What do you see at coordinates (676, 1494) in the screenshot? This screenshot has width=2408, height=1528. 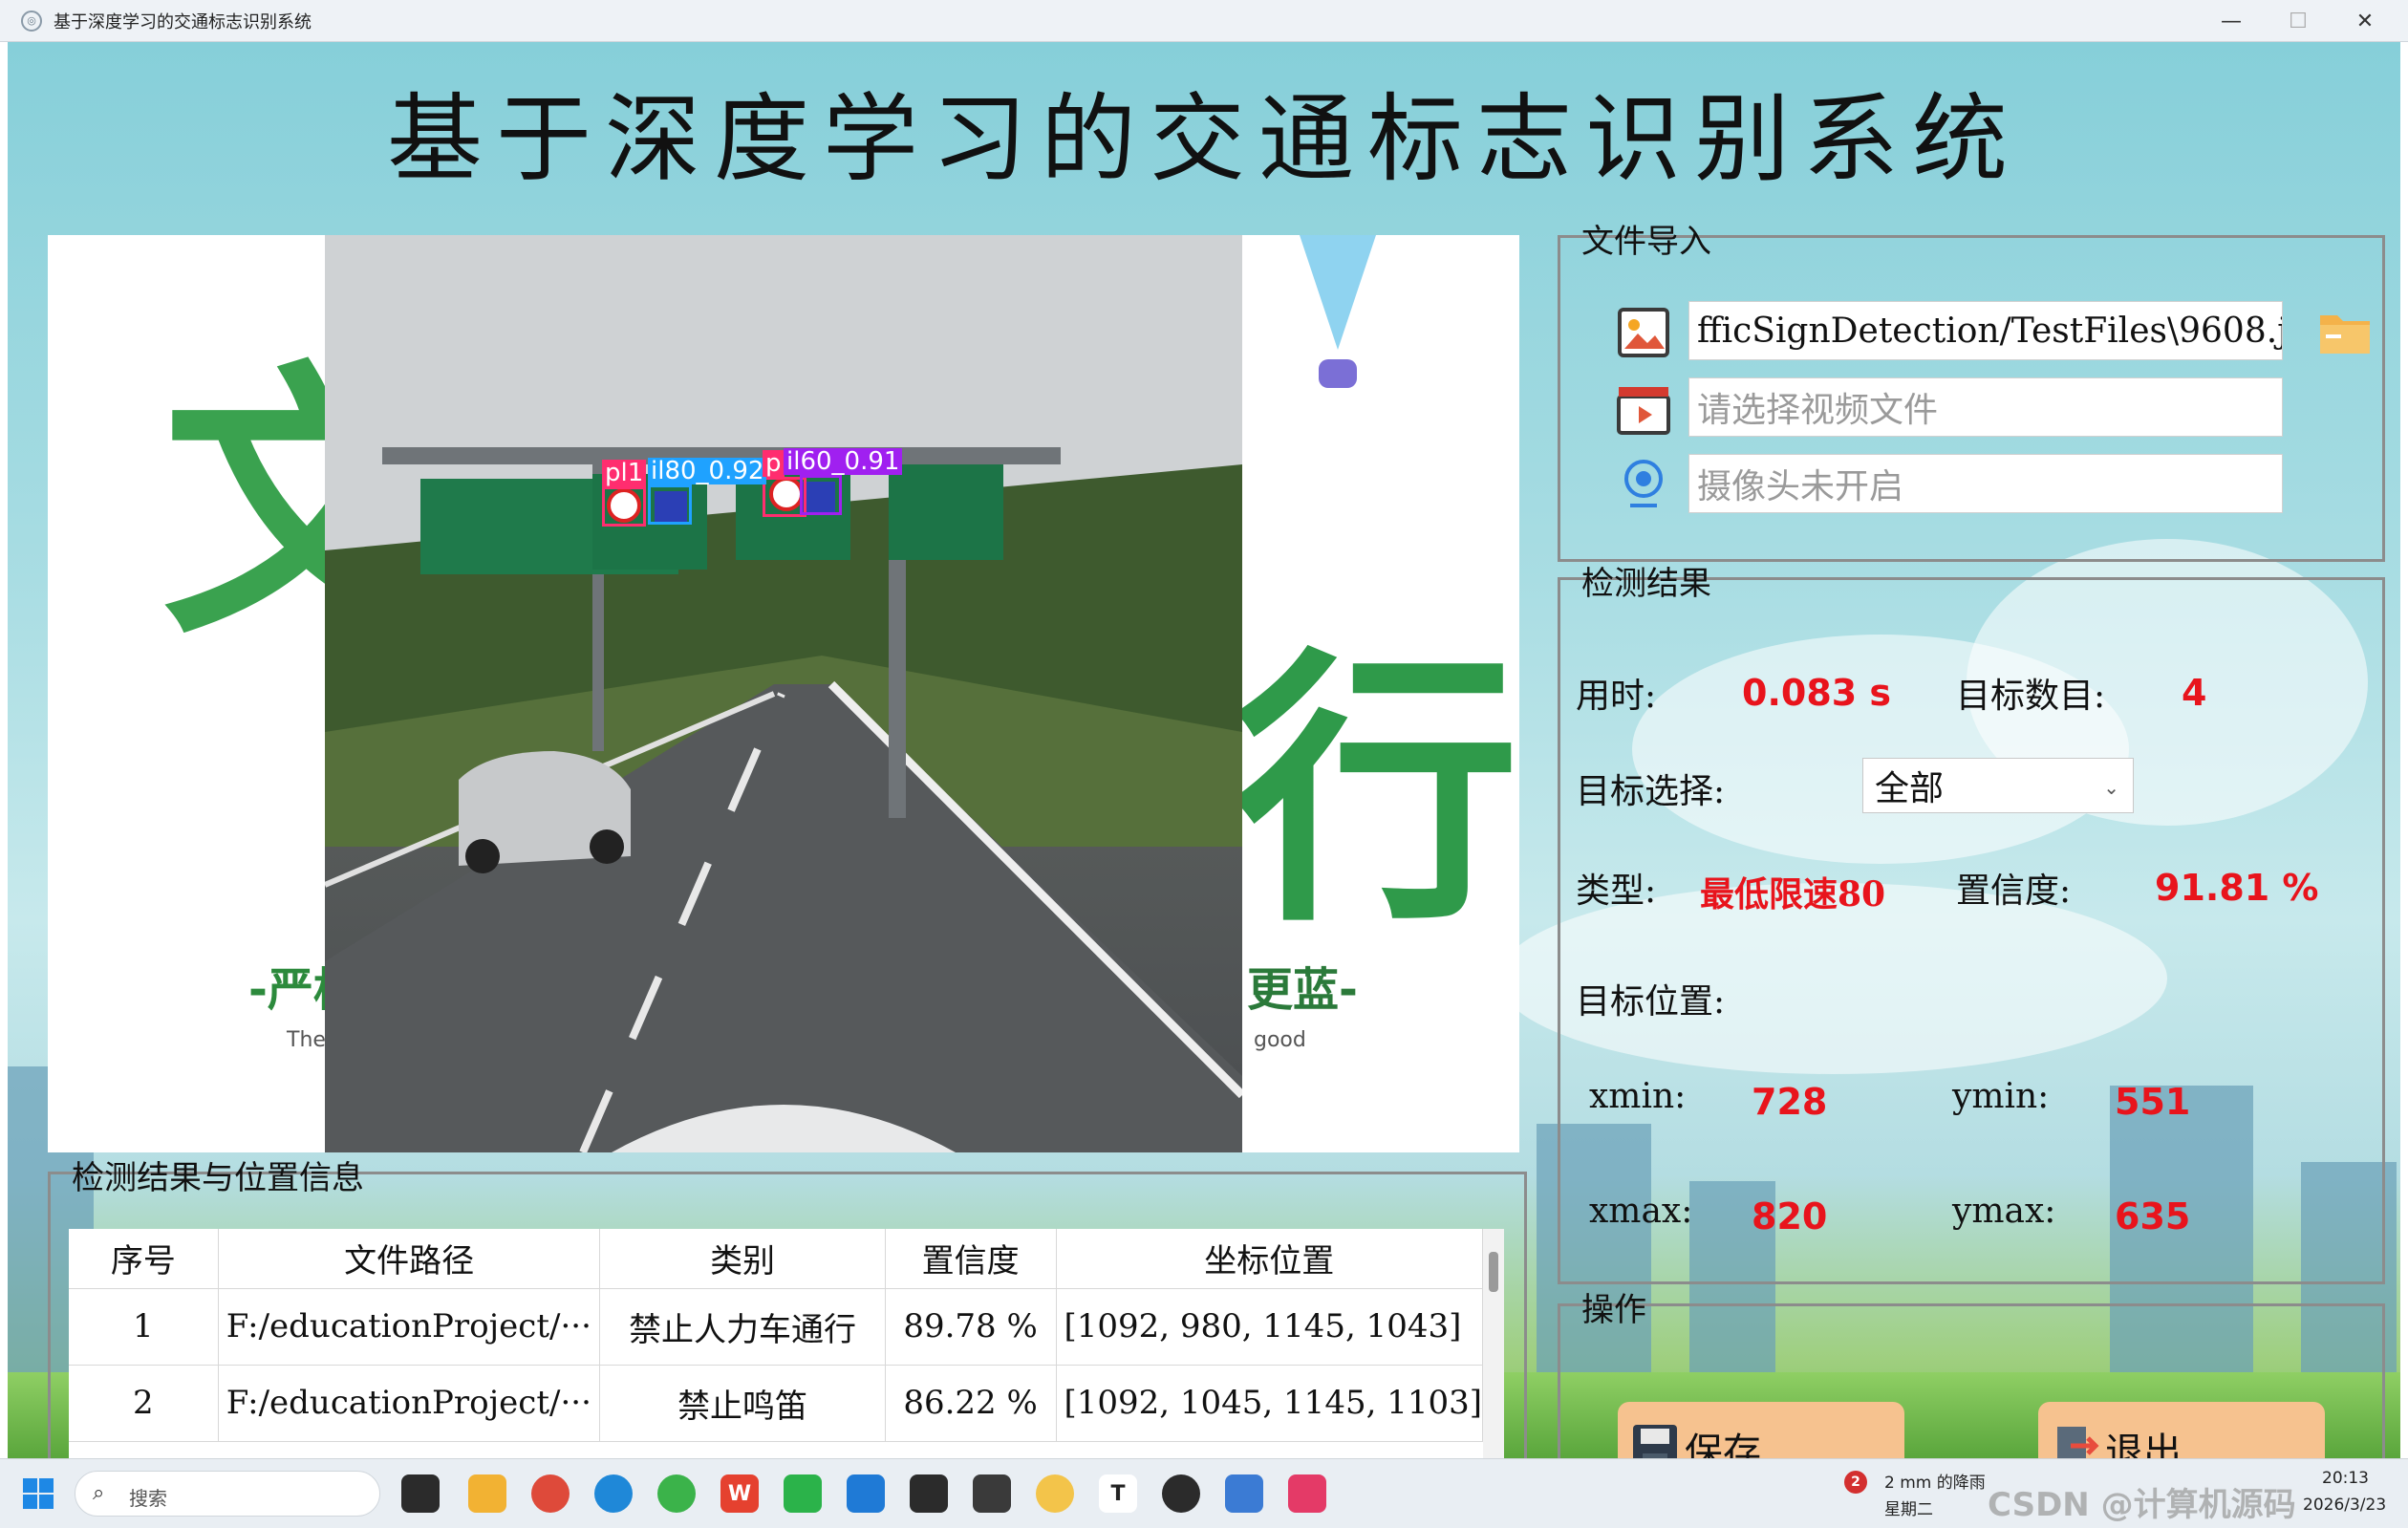 I see `browser-icon` at bounding box center [676, 1494].